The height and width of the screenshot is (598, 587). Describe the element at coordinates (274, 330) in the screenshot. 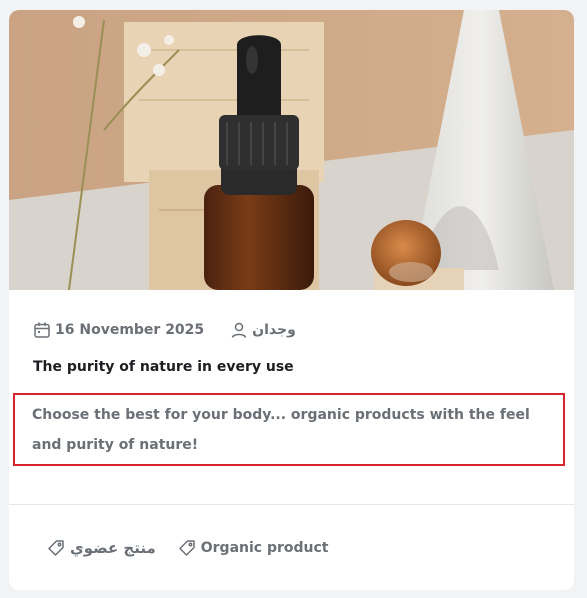

I see `post-author-name: وجدان` at that location.